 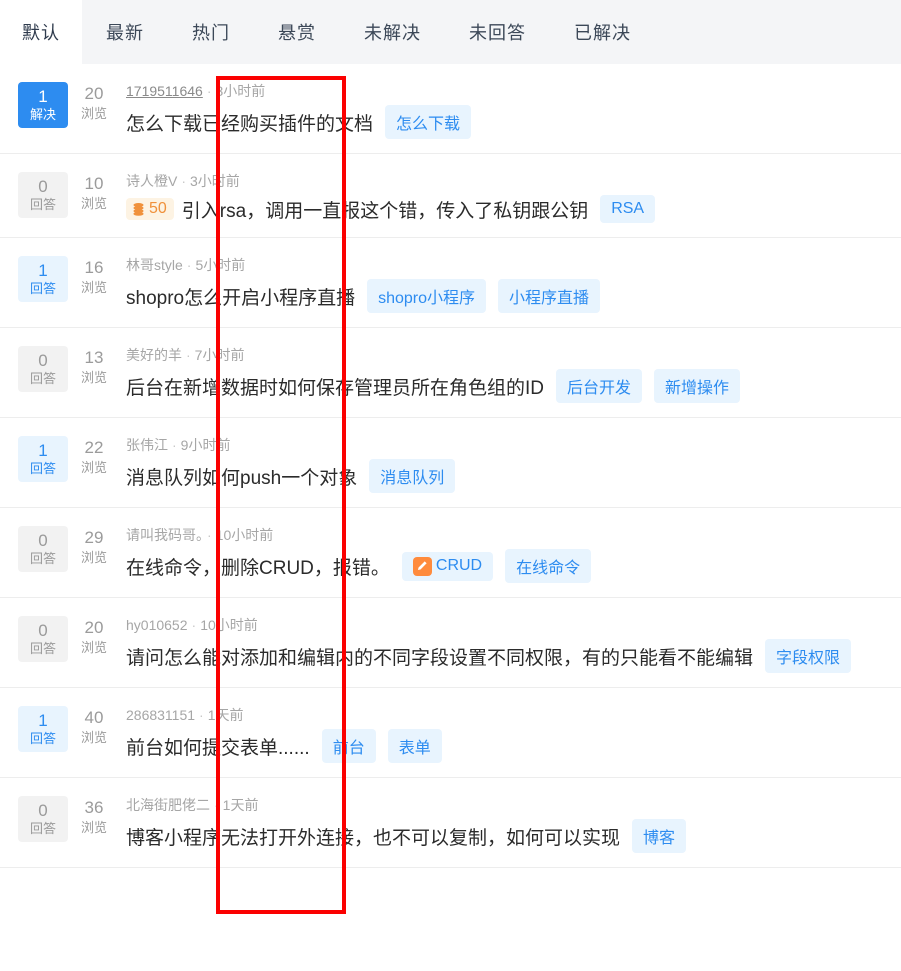 What do you see at coordinates (168, 805) in the screenshot?
I see `author-name: 北海街肥佬二` at bounding box center [168, 805].